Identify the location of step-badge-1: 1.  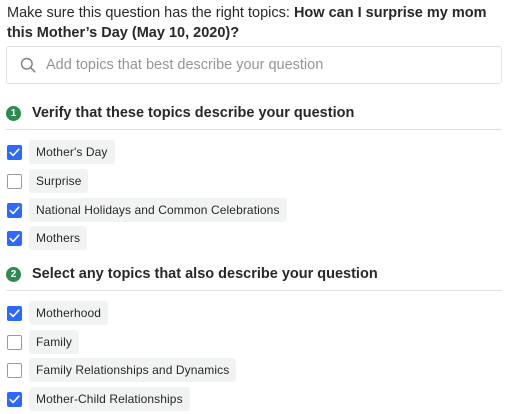
(13, 113).